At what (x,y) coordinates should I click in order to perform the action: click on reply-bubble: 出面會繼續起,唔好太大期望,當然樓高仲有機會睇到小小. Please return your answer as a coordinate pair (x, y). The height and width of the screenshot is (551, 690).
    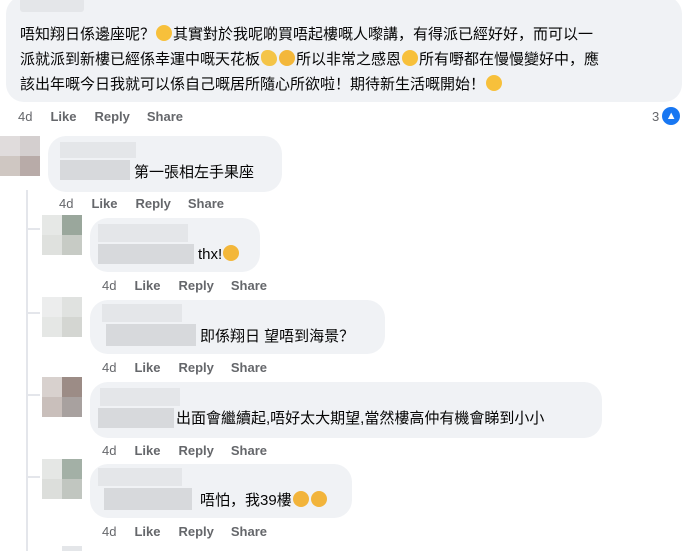
    Looking at the image, I should click on (346, 410).